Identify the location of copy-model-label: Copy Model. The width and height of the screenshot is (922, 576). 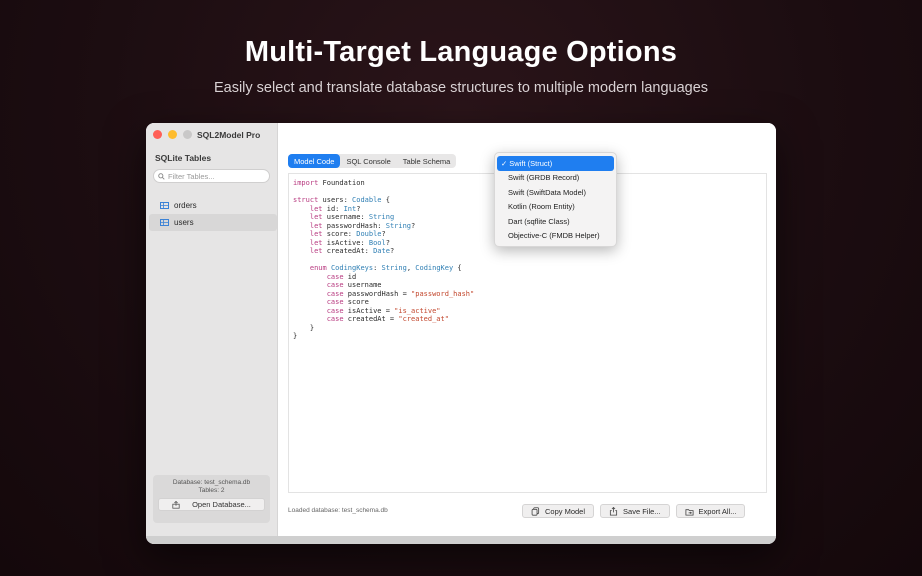
(565, 511).